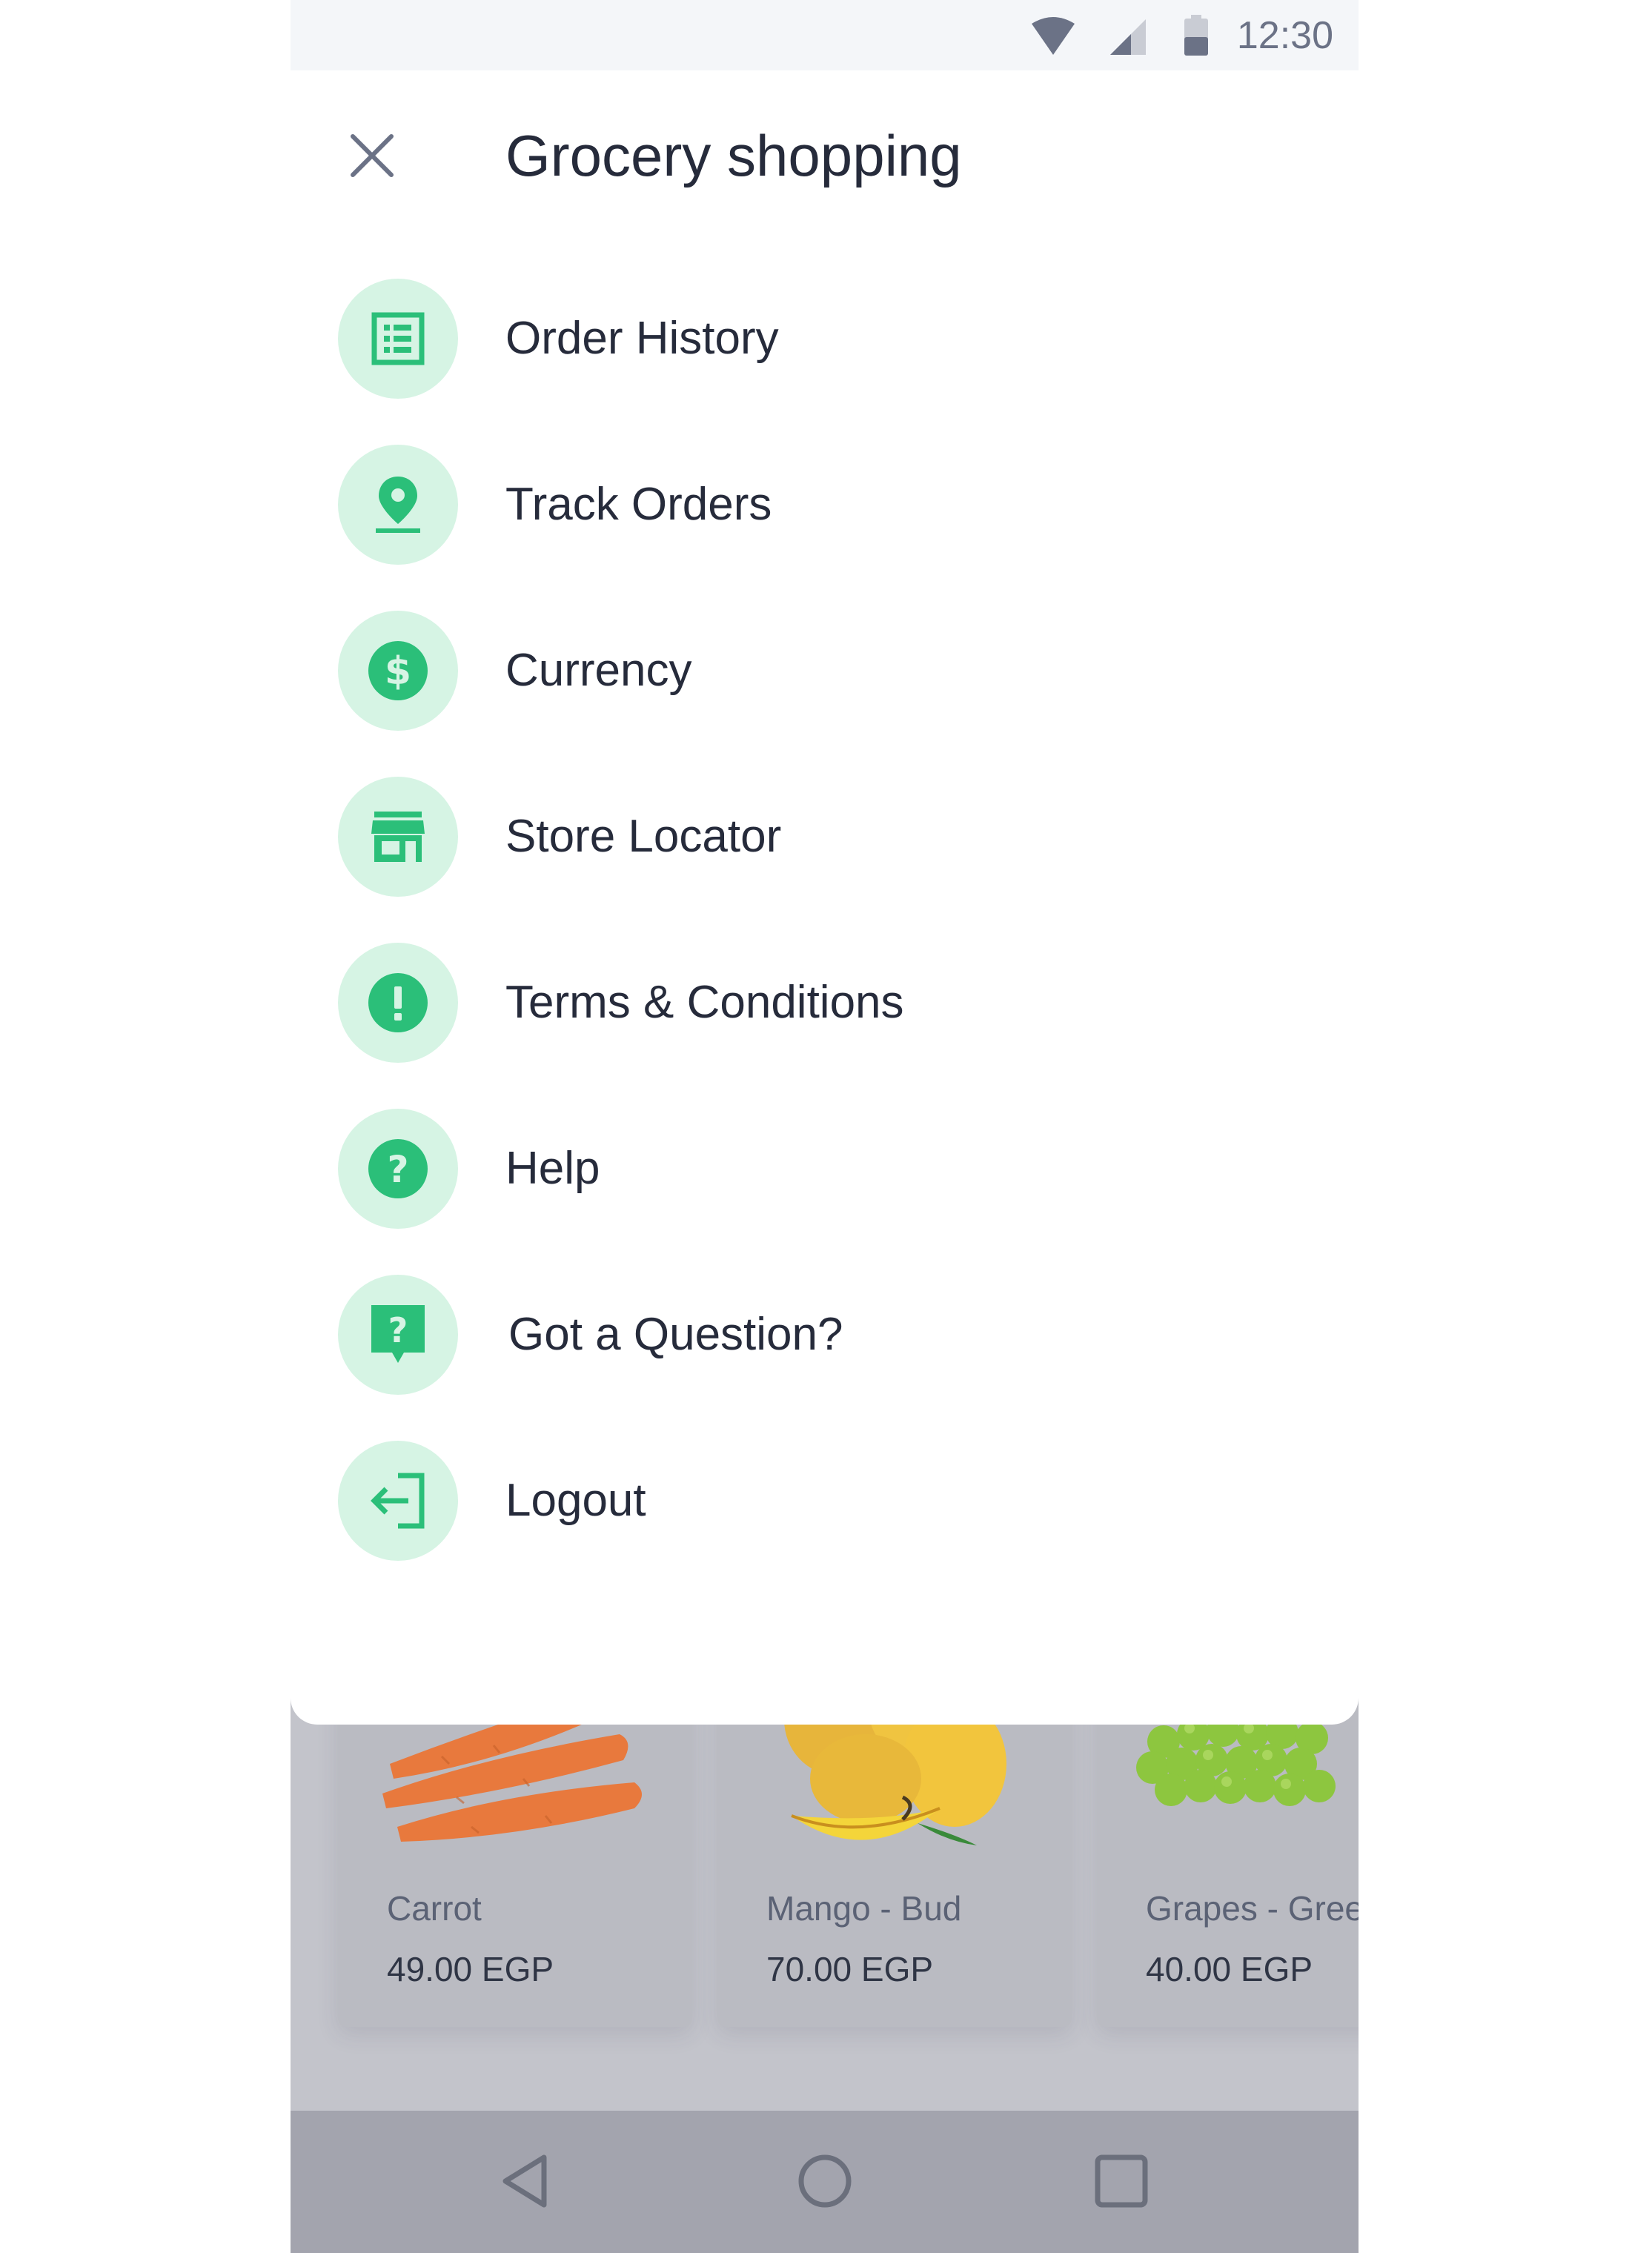 This screenshot has height=2253, width=1652. Describe the element at coordinates (398, 1501) in the screenshot. I see `logout-icon` at that location.